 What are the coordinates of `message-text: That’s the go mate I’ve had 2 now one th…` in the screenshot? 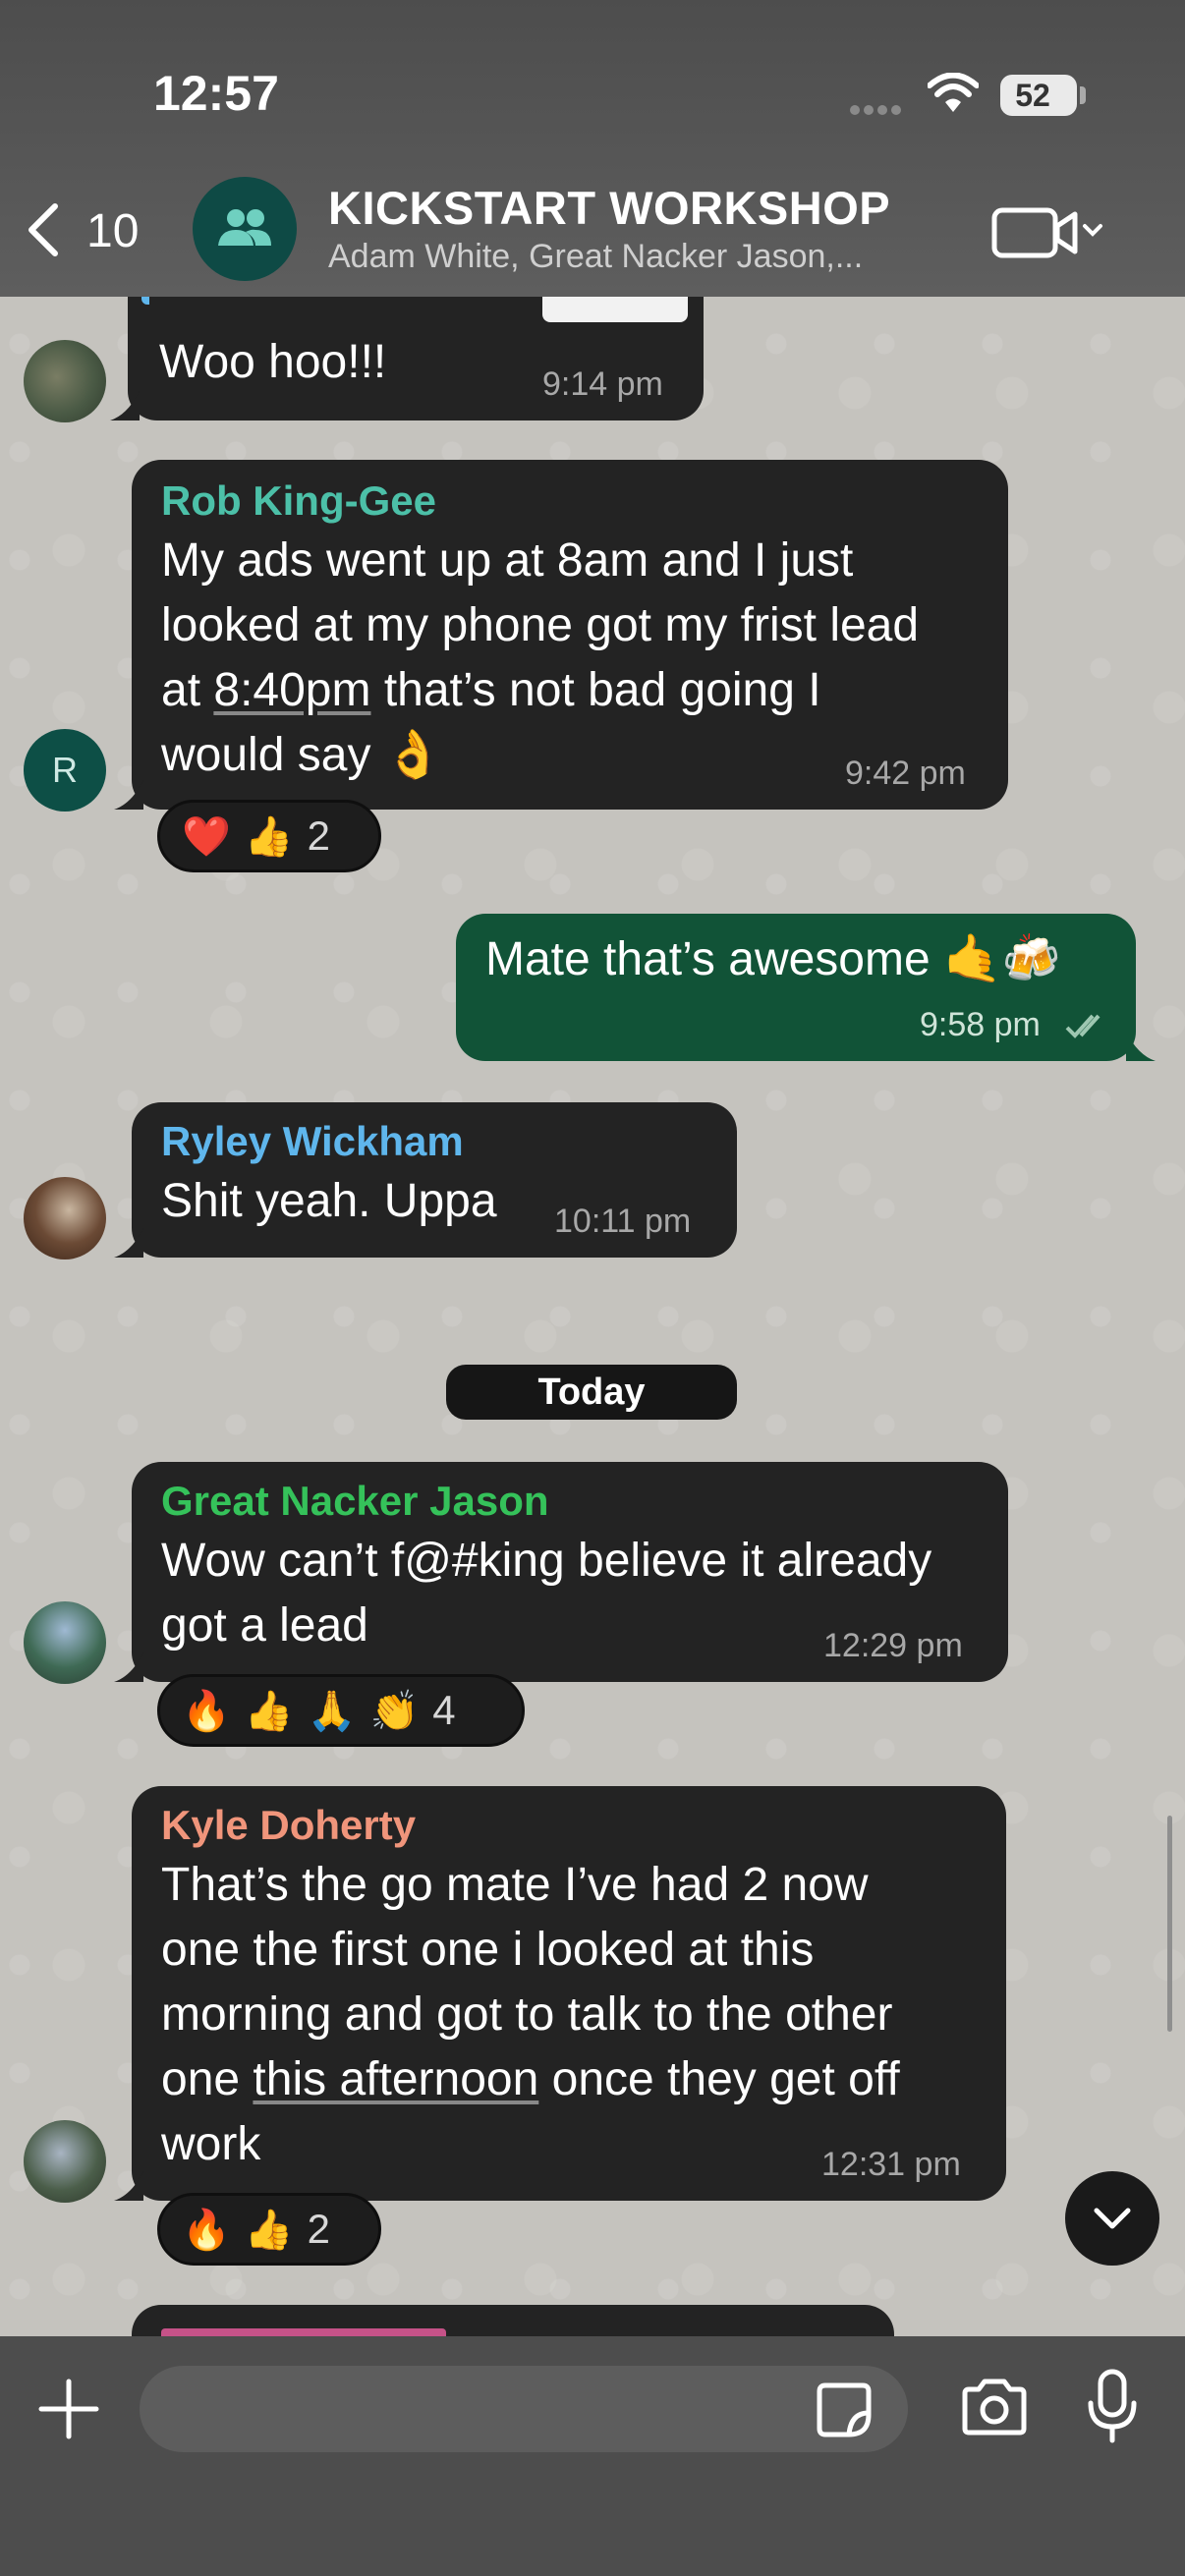 It's located at (530, 2014).